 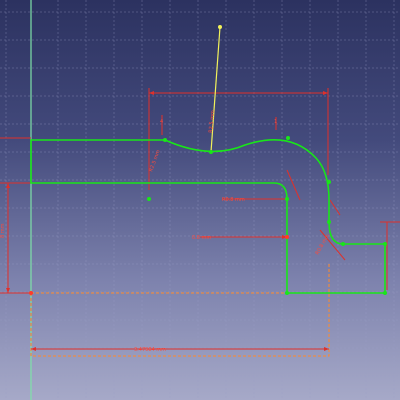 What do you see at coordinates (233, 200) in the screenshot?
I see `small-radius-label: R0.8 mm` at bounding box center [233, 200].